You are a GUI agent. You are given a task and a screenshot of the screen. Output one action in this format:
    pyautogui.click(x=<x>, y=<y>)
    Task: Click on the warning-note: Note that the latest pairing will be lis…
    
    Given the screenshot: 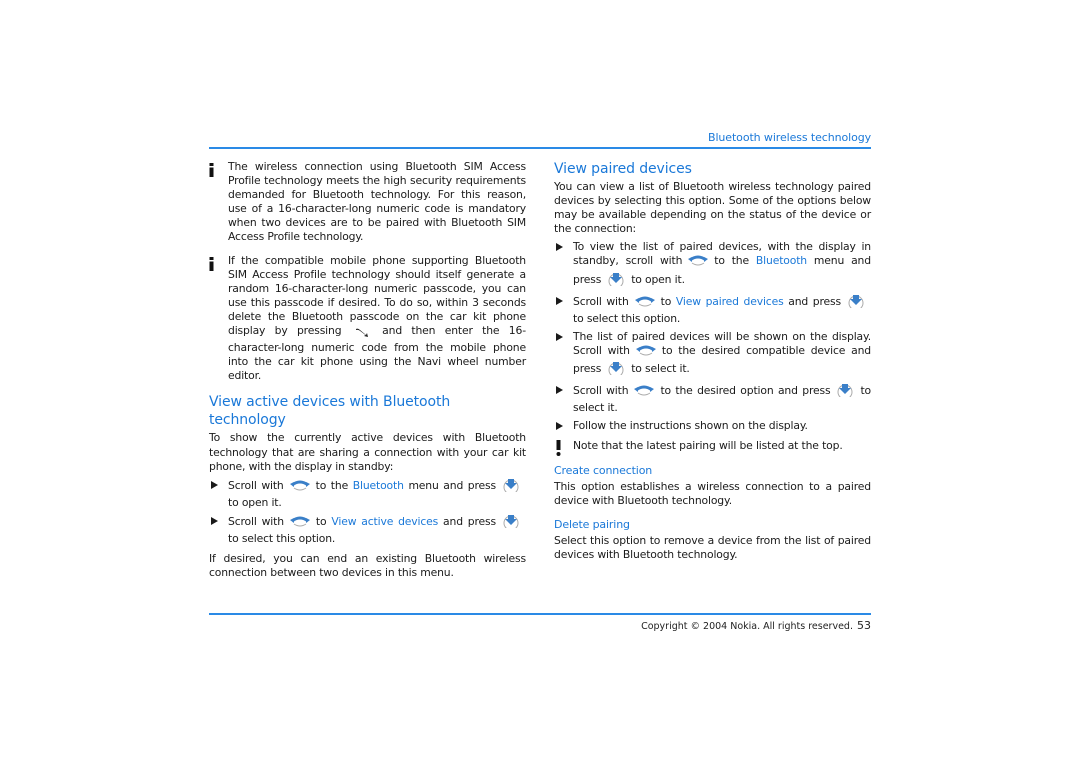 What is the action you would take?
    pyautogui.click(x=712, y=448)
    